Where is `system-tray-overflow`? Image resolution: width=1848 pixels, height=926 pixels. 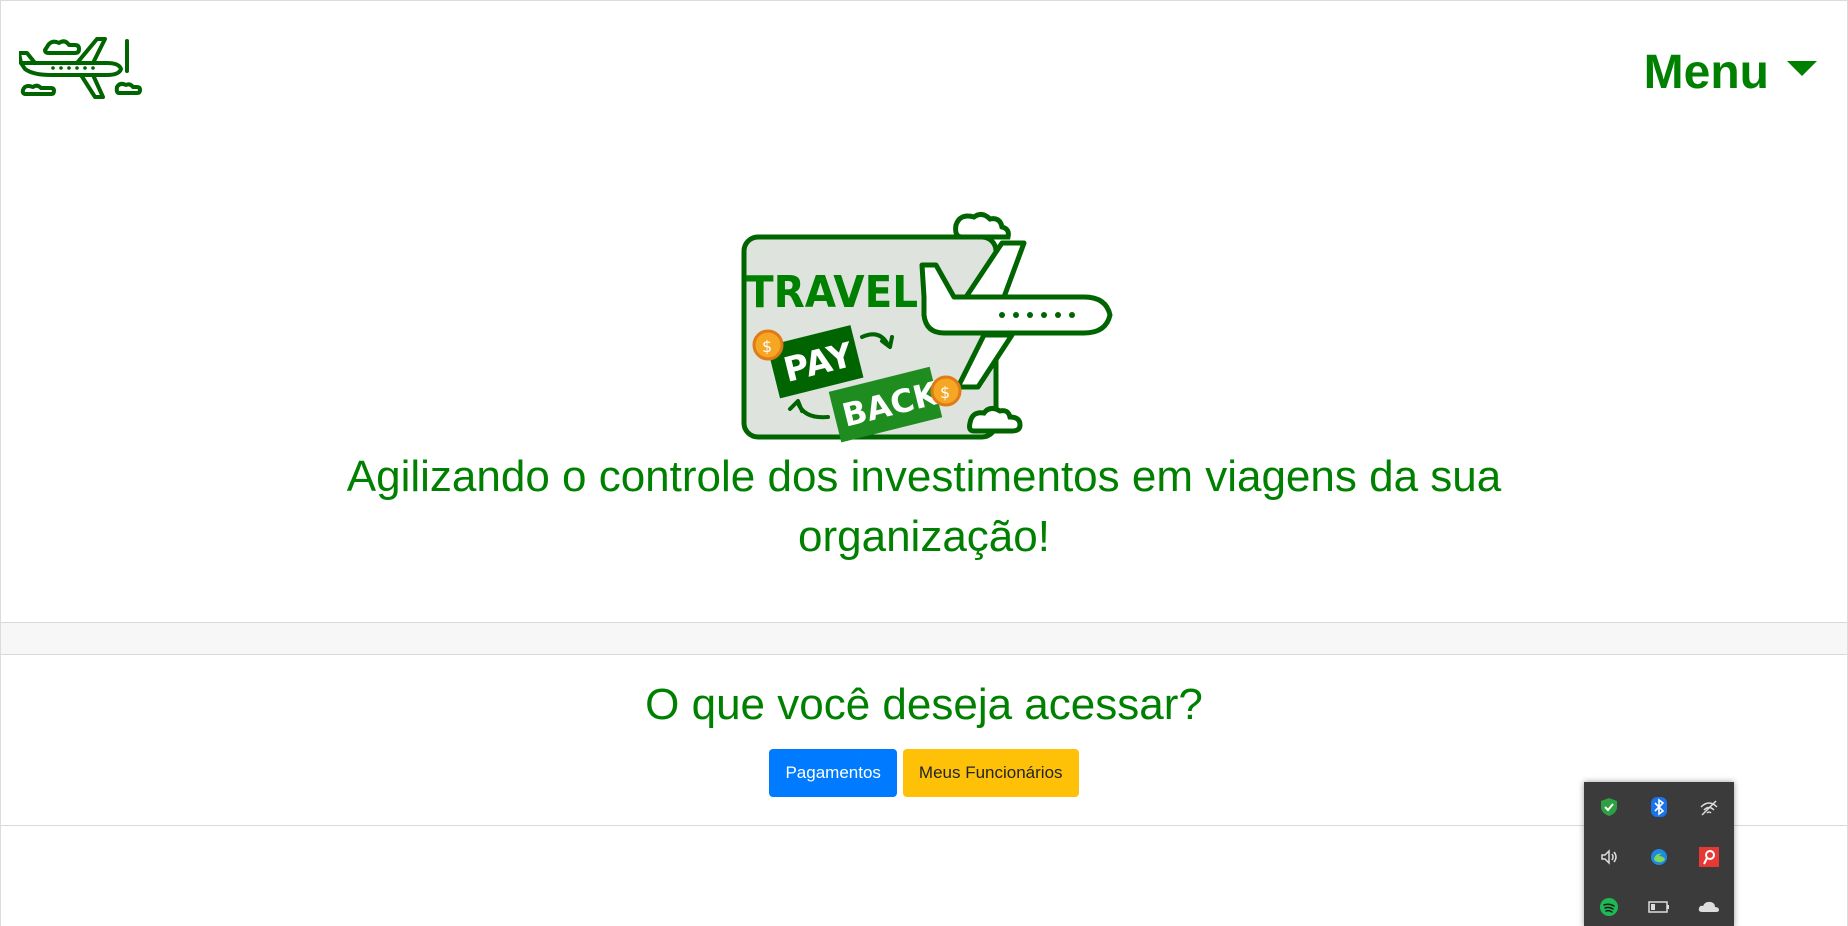
system-tray-overflow is located at coordinates (1659, 854).